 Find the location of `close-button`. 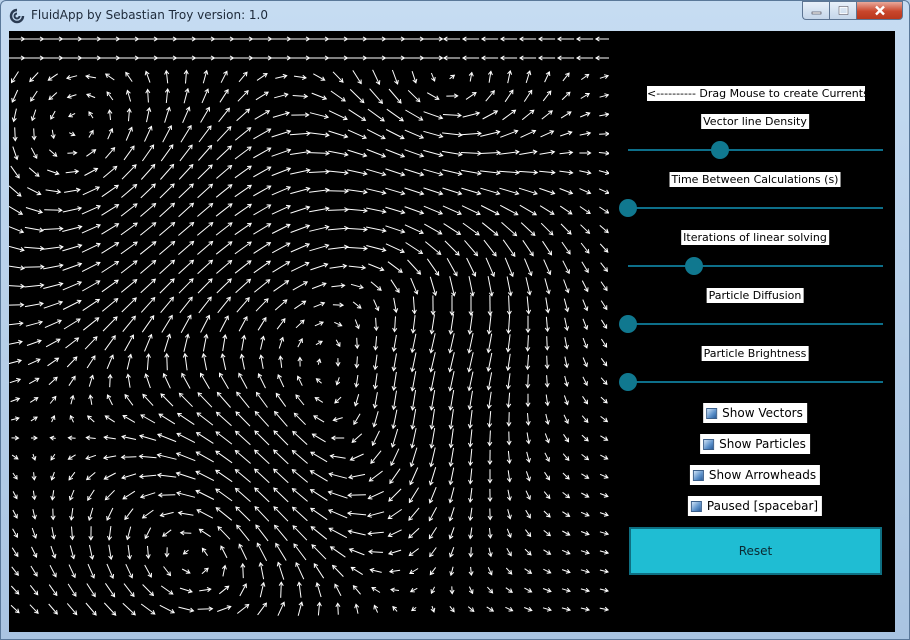

close-button is located at coordinates (879, 10).